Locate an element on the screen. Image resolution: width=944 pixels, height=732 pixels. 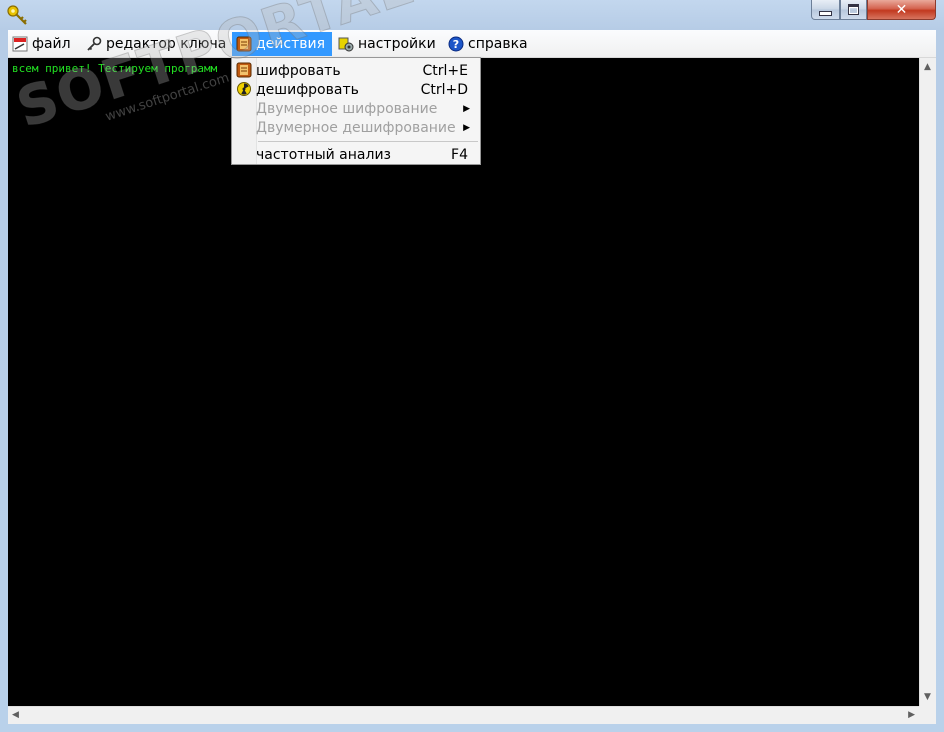
close-button: ✕ is located at coordinates (901, 10).